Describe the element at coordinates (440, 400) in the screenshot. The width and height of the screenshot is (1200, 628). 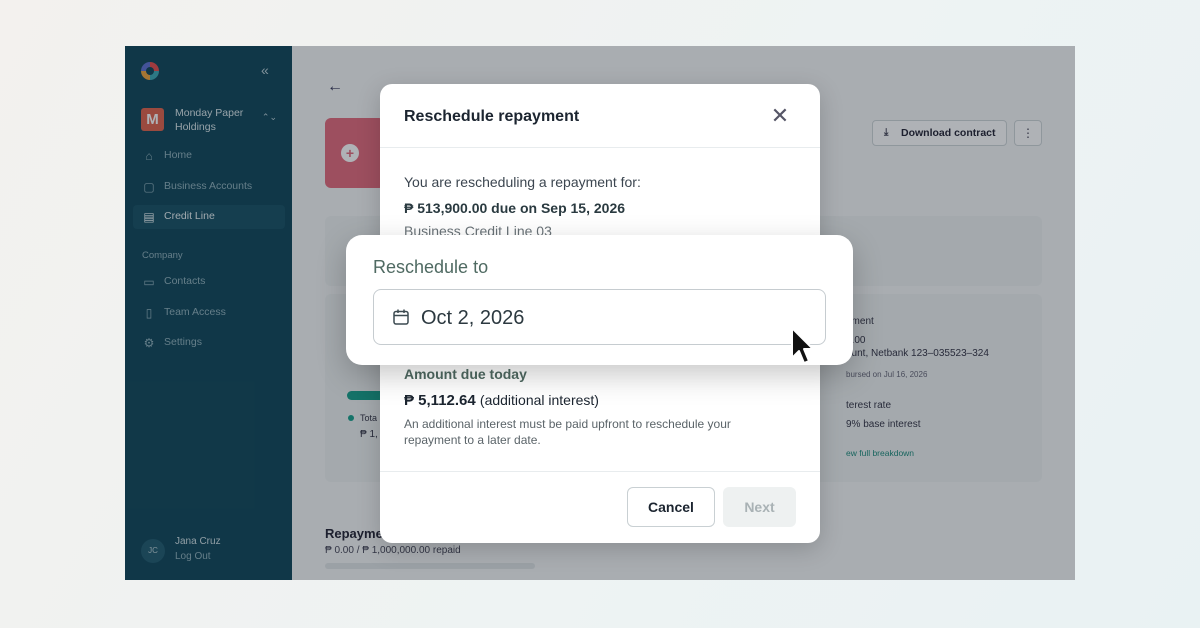
I see `amount-due-today-figure: ₱ 5,112.64` at that location.